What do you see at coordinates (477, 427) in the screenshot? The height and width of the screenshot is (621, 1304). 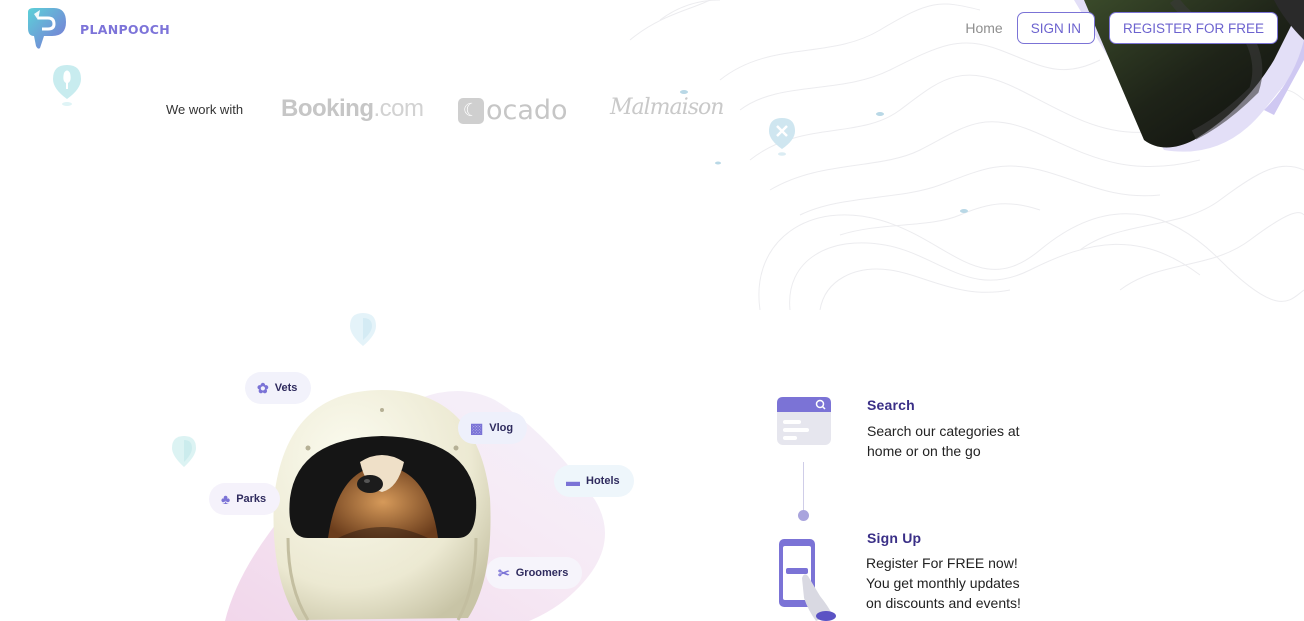 I see `video-icon: ▩` at bounding box center [477, 427].